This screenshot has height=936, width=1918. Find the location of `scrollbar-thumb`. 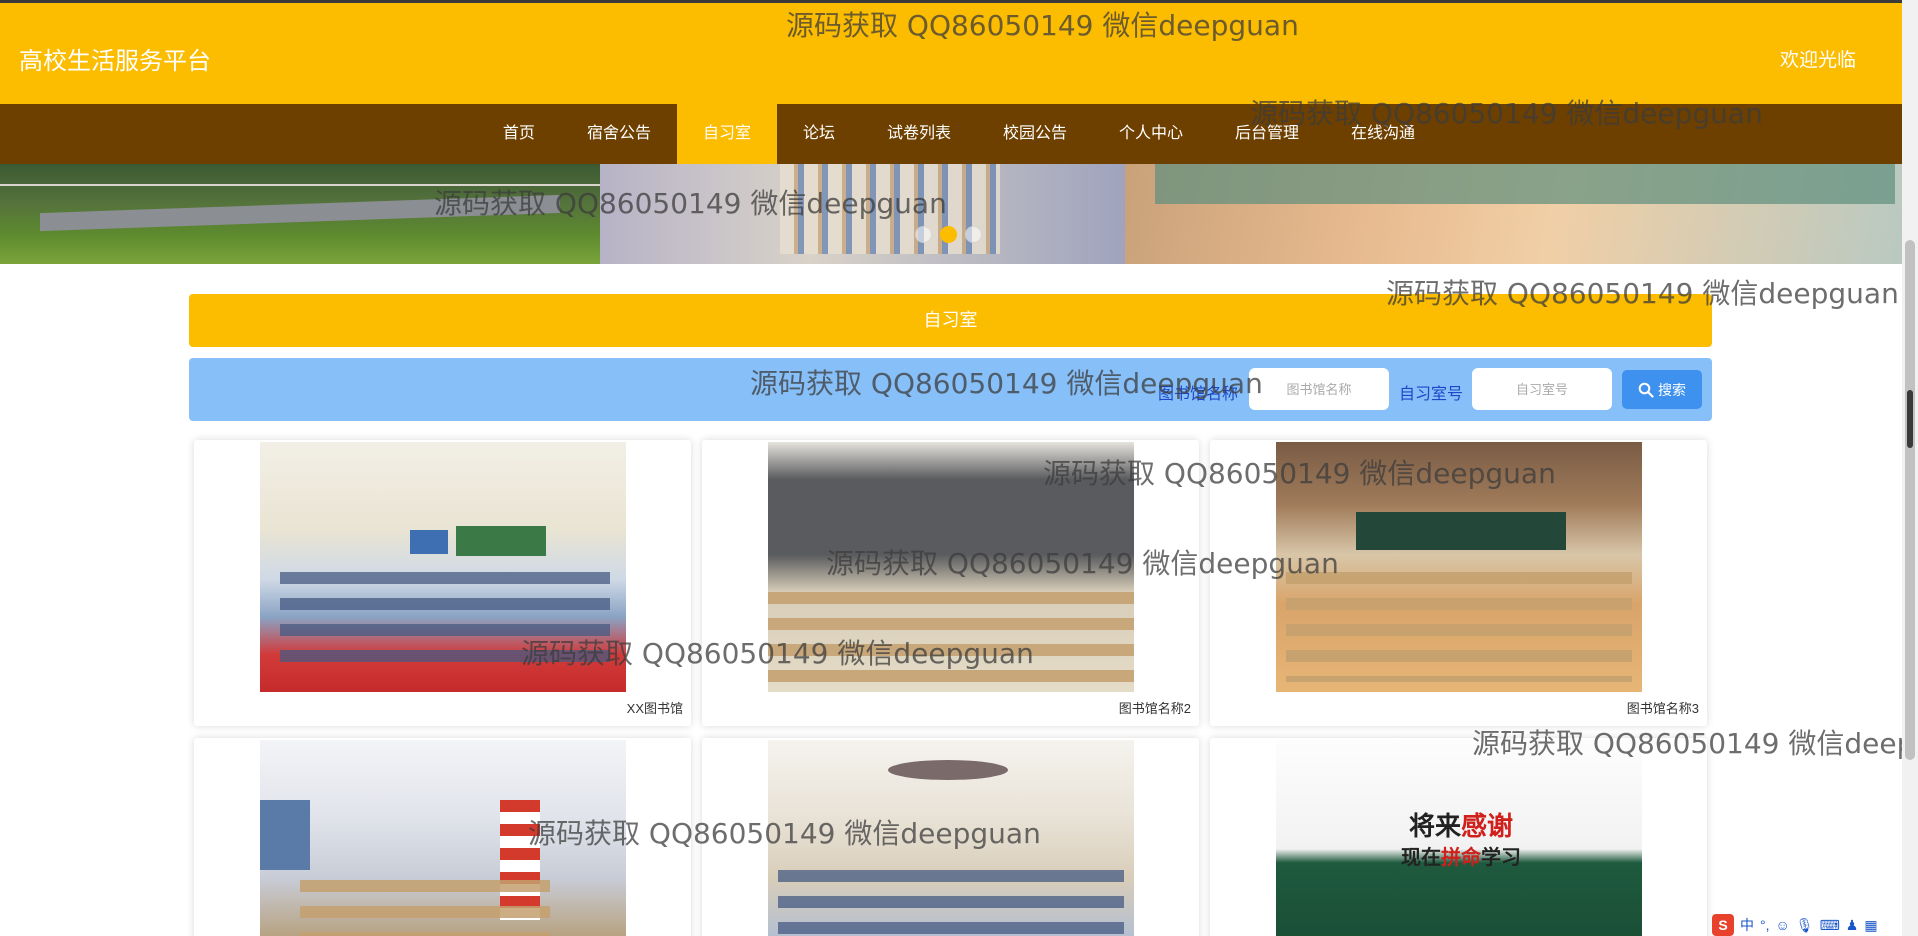

scrollbar-thumb is located at coordinates (1910, 500).